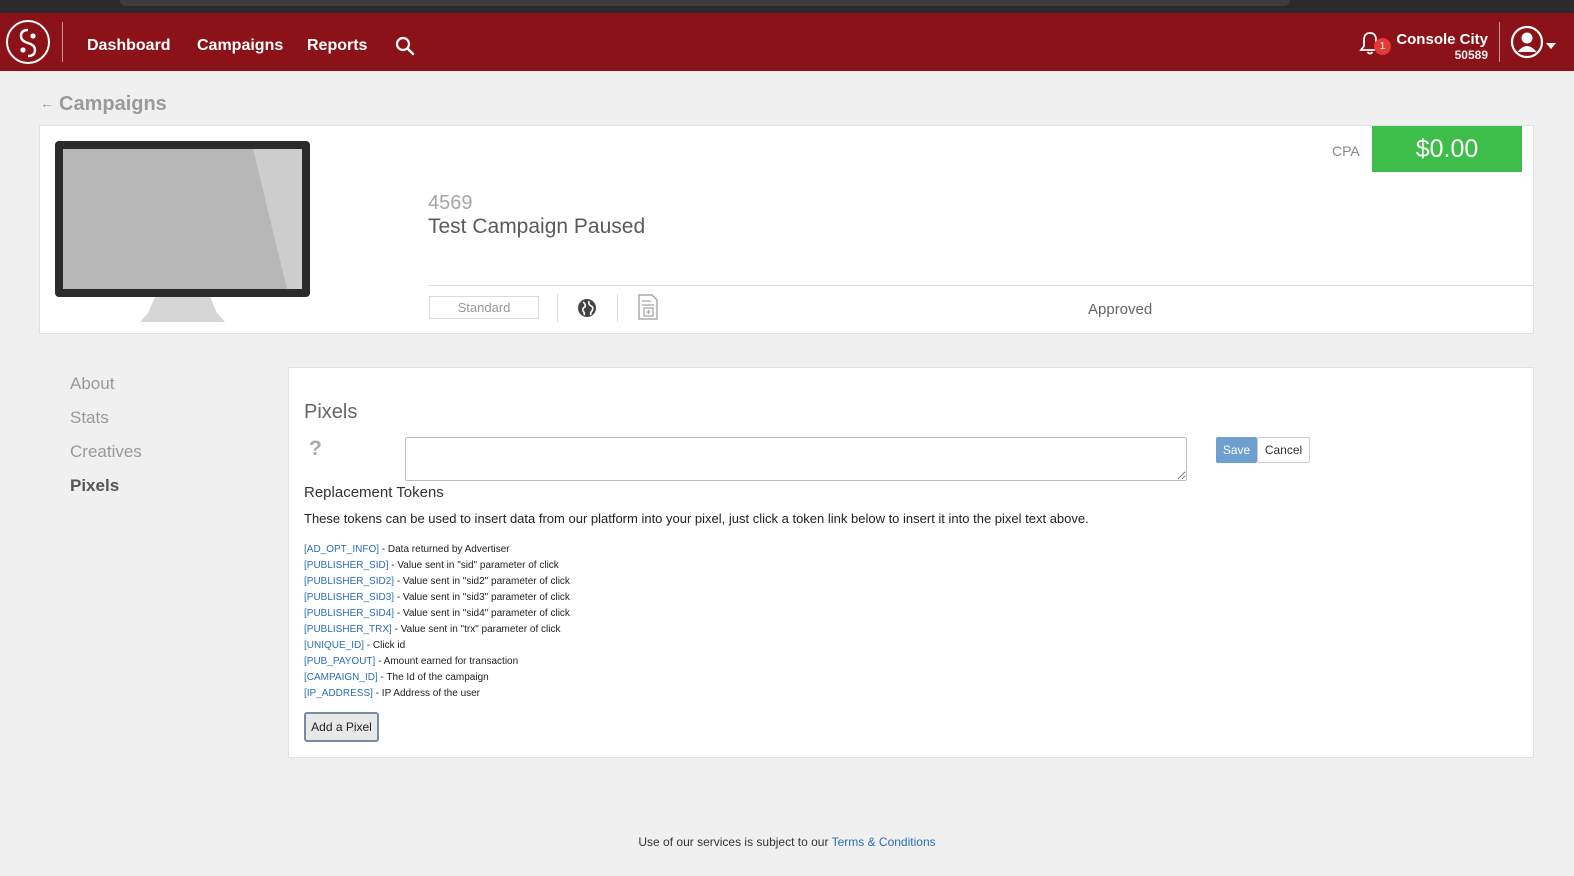 The image size is (1574, 876). I want to click on token-link: [PUBLISHER_SID4], so click(349, 613).